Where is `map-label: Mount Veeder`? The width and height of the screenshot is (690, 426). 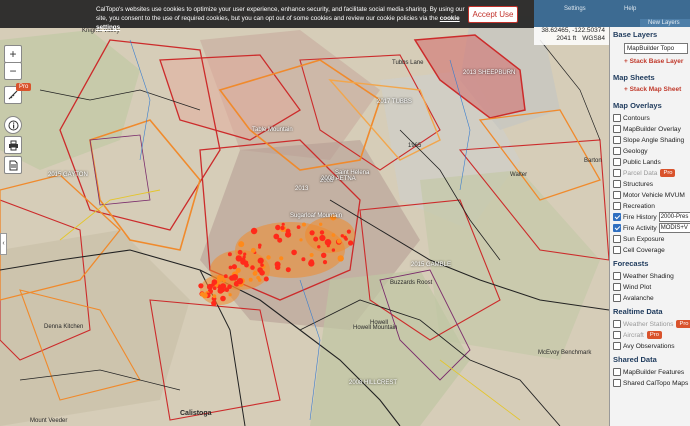
map-label: Mount Veeder is located at coordinates (49, 421).